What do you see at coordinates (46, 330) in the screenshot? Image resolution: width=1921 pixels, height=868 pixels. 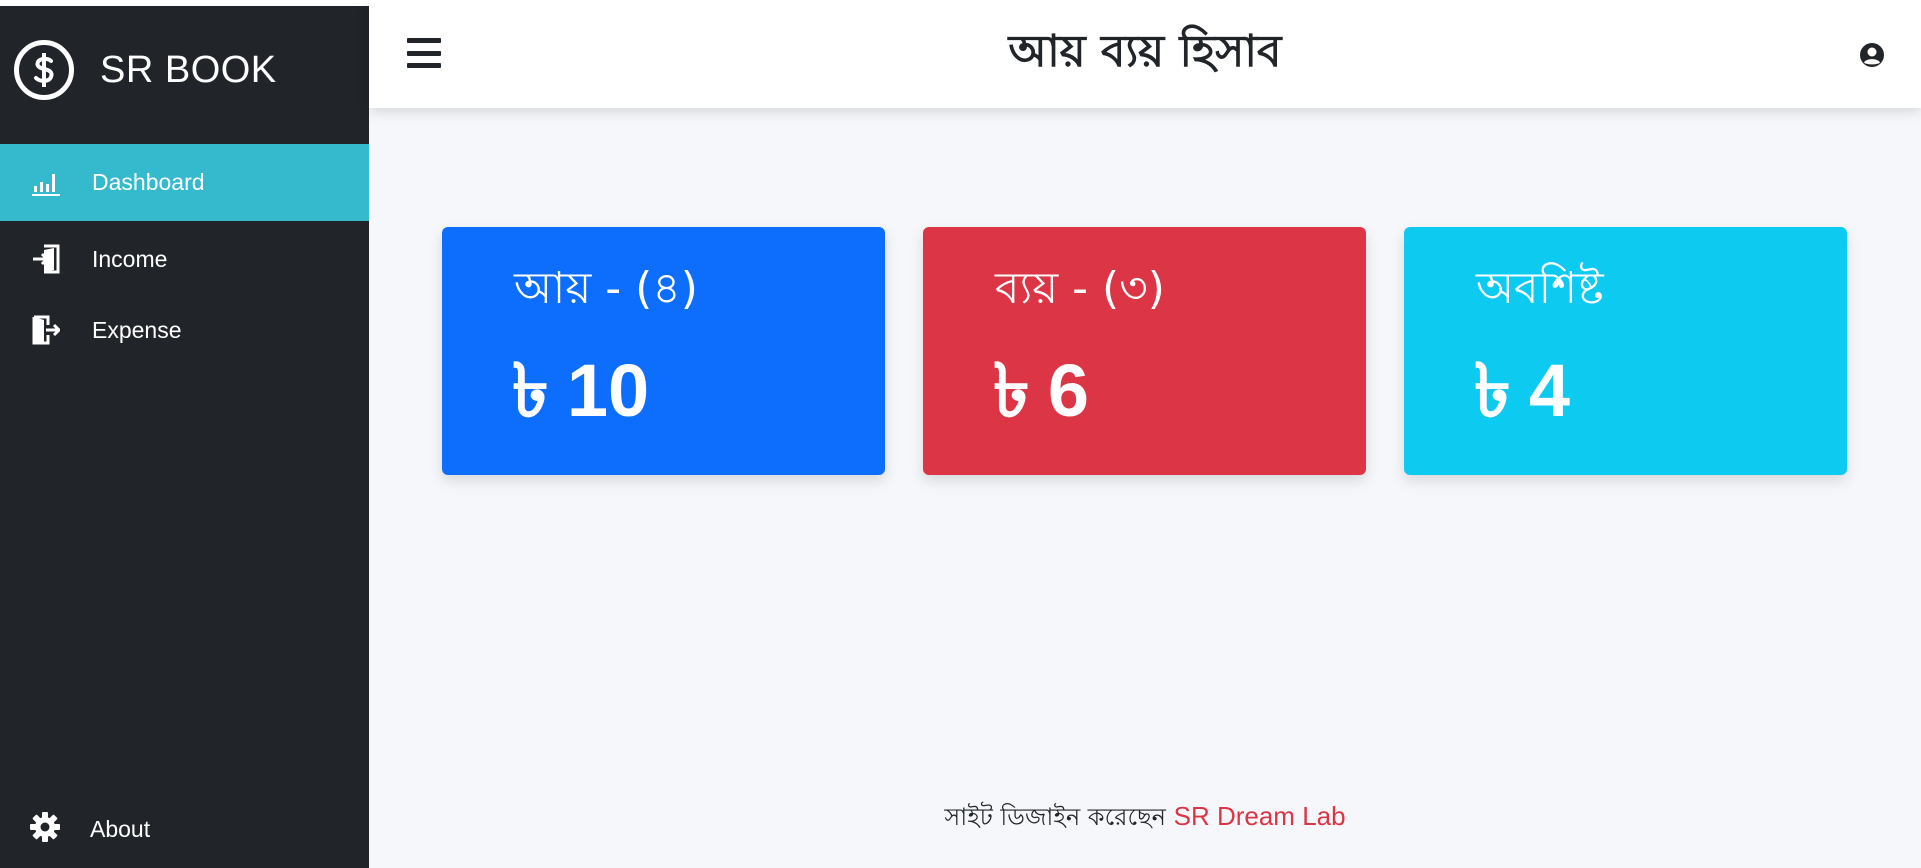 I see `sign-out-icon` at bounding box center [46, 330].